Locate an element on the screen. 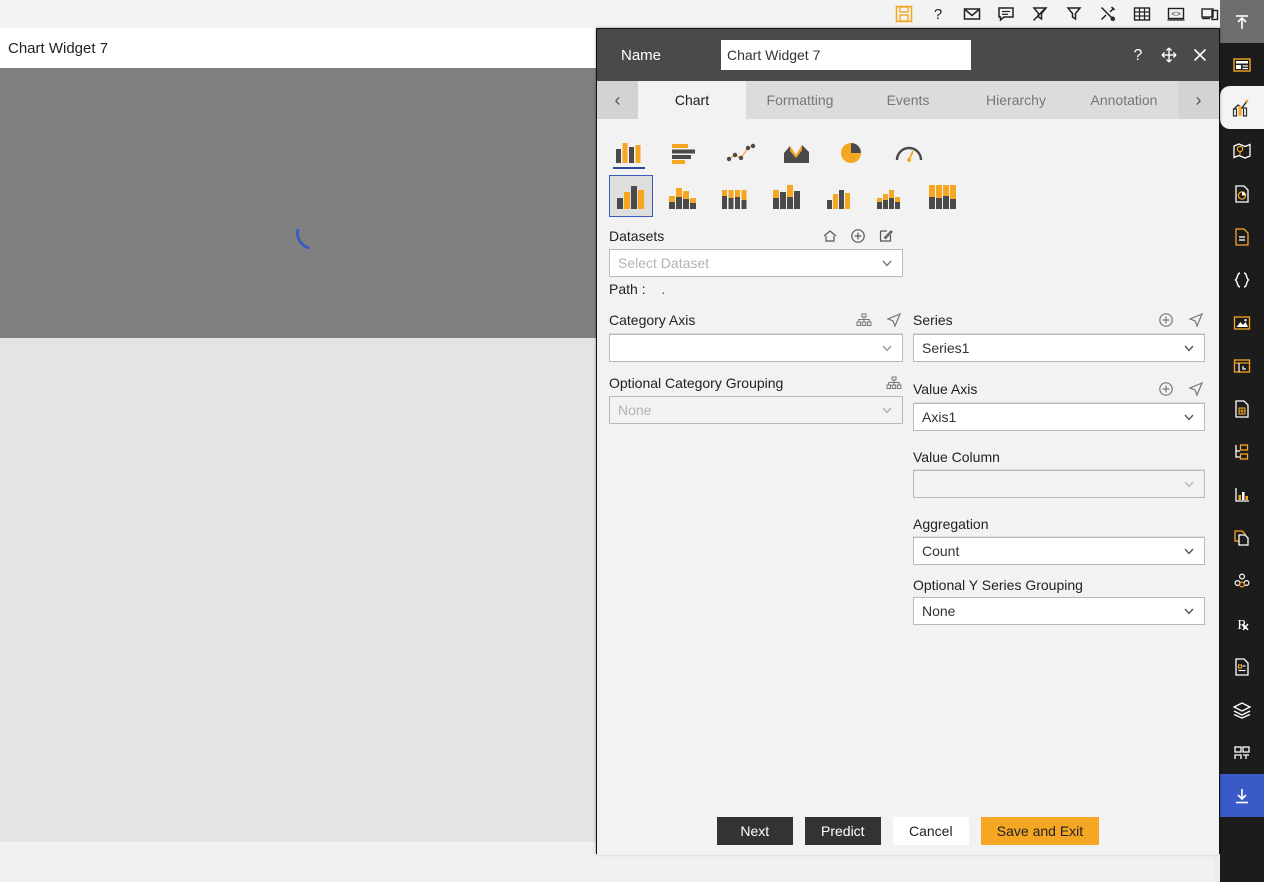 Image resolution: width=1264 pixels, height=882 pixels. dialog-header-actions: ? is located at coordinates (1169, 55).